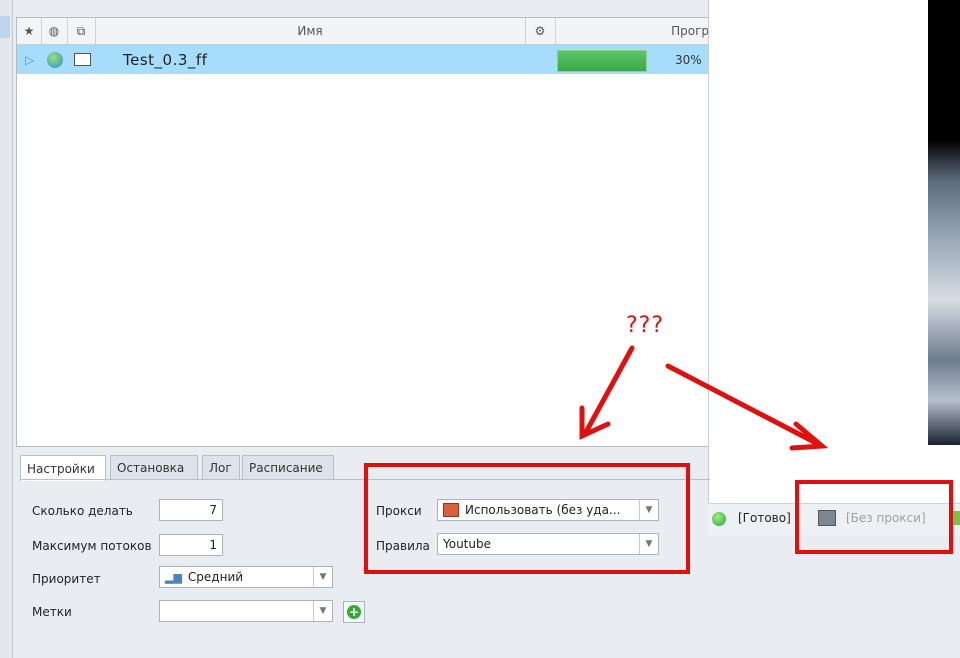 The image size is (960, 658). What do you see at coordinates (215, 577) in the screenshot?
I see `priority-value: Средний` at bounding box center [215, 577].